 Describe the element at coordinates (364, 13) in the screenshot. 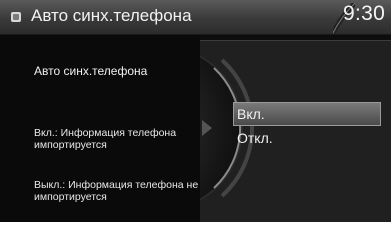

I see `clock: 9:30` at that location.